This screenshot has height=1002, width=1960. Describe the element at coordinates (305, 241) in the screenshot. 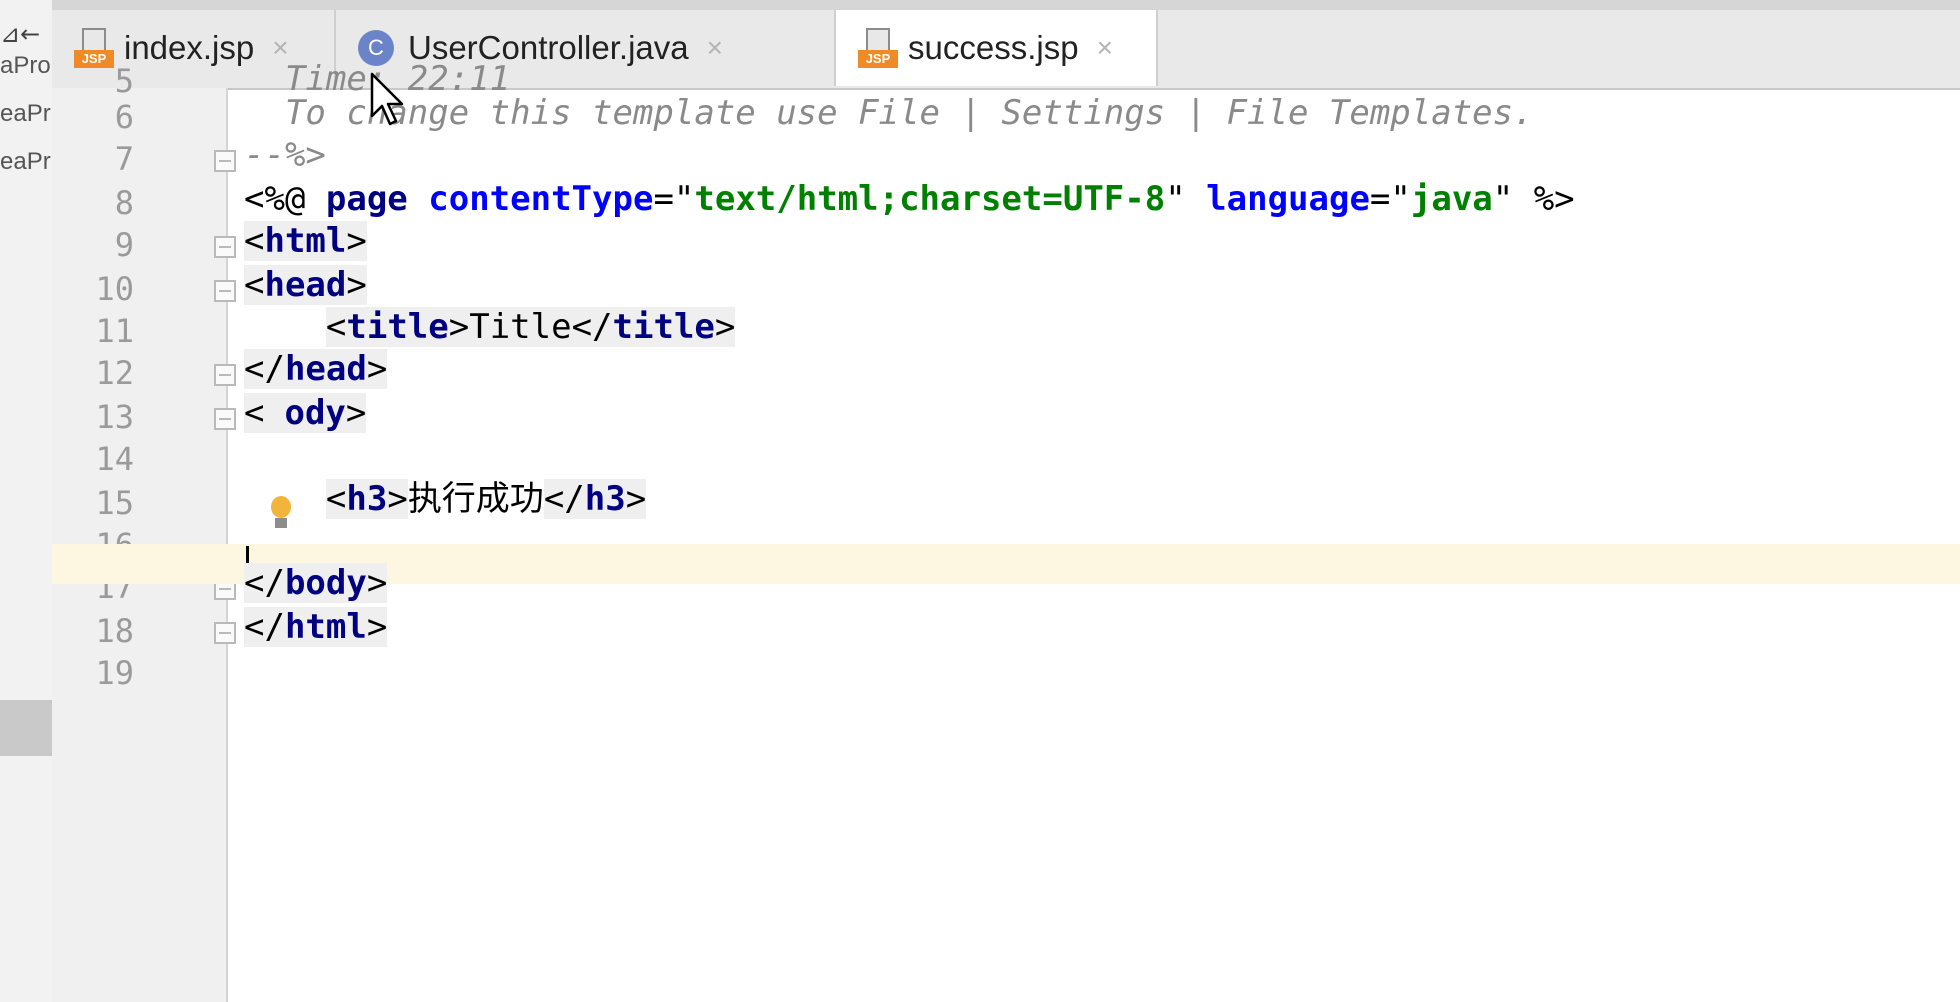

I see `code-line-9: <html>` at that location.